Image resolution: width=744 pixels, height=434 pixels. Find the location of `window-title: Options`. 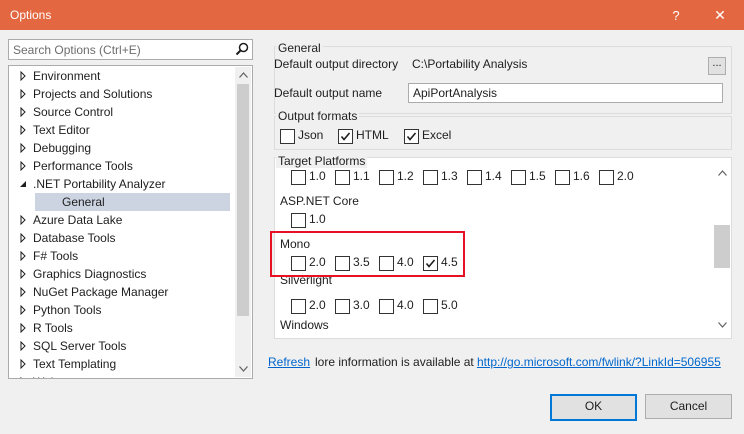

window-title: Options is located at coordinates (31, 15).